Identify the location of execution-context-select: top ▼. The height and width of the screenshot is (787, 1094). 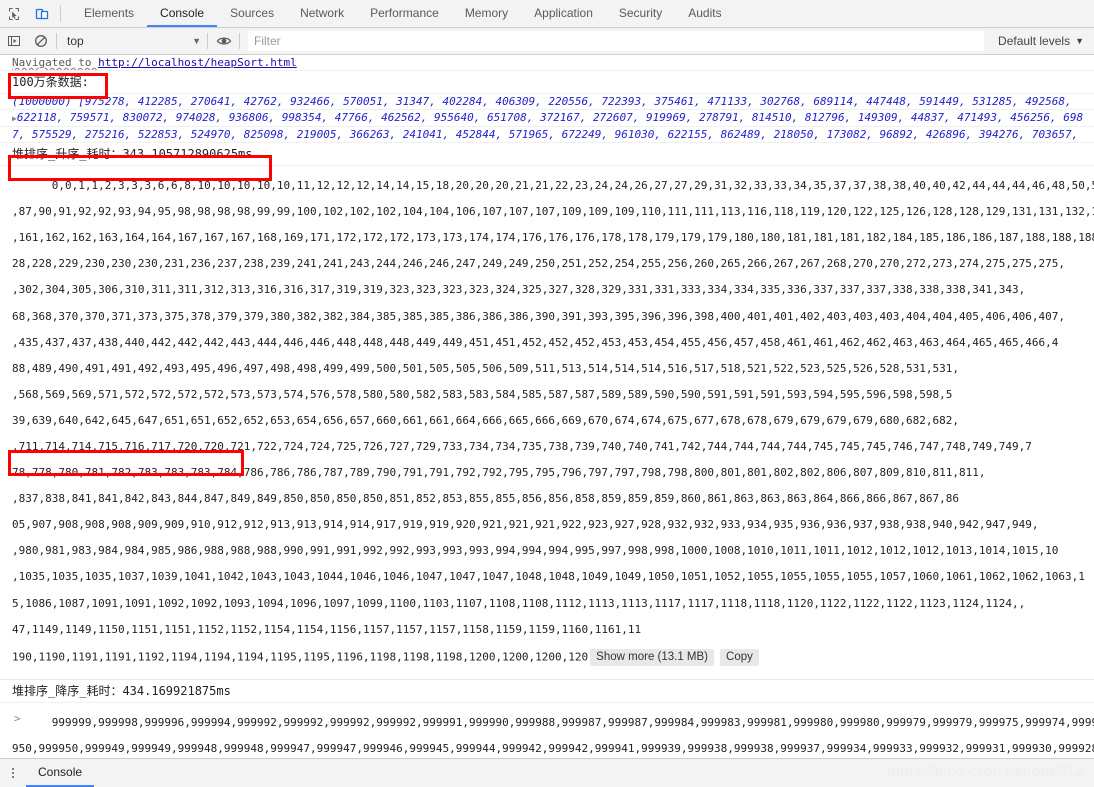
(132, 41).